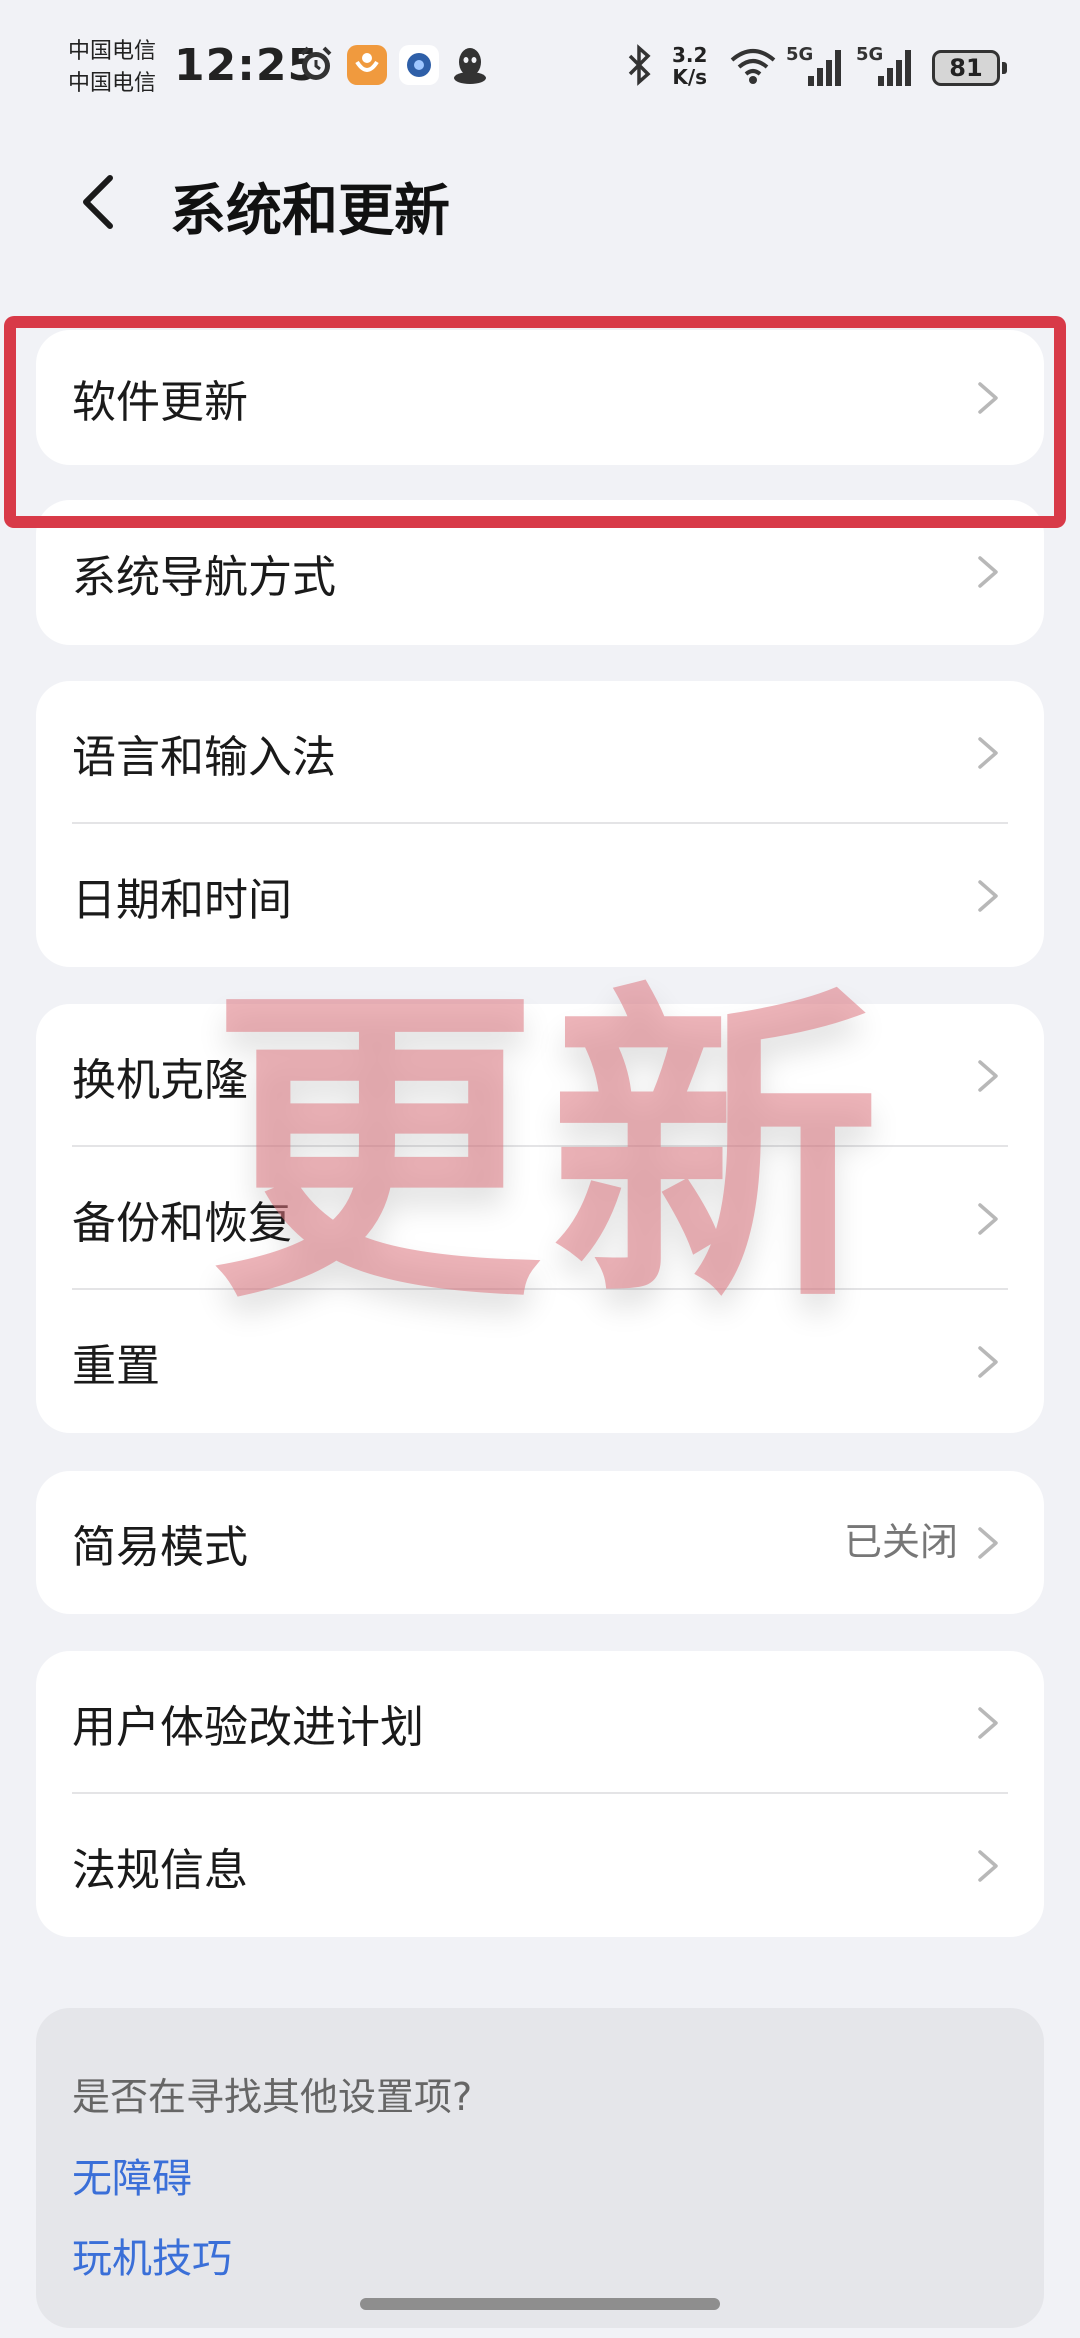 The height and width of the screenshot is (2338, 1080). I want to click on net-speed: 3.2 K/s, so click(689, 66).